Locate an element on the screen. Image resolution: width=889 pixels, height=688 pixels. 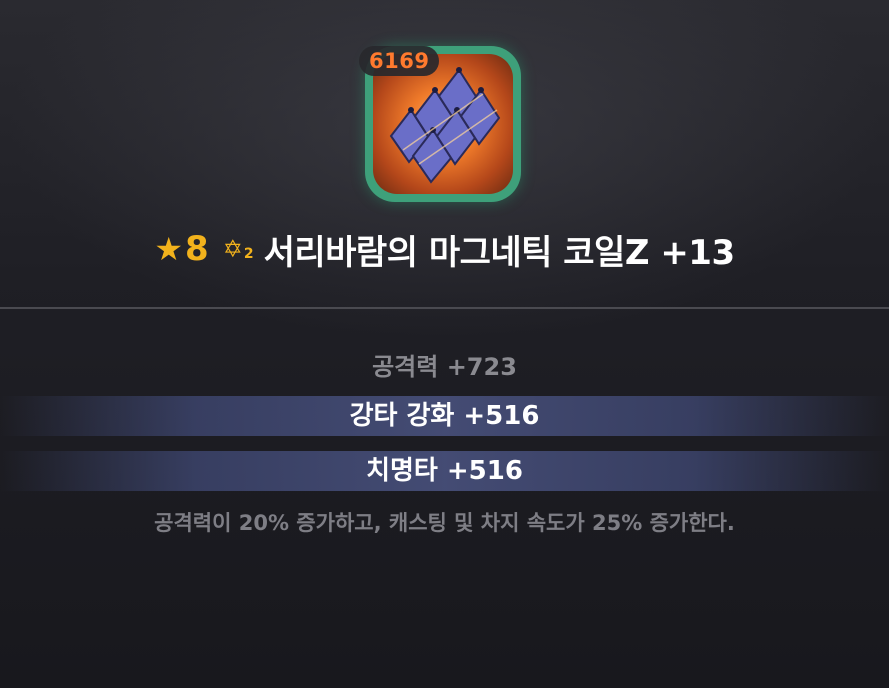
item-effect-description: 공격력이 20% 증가하고, 캐스팅 및 차지 속도가 25% 증가한다. is located at coordinates (444, 523).